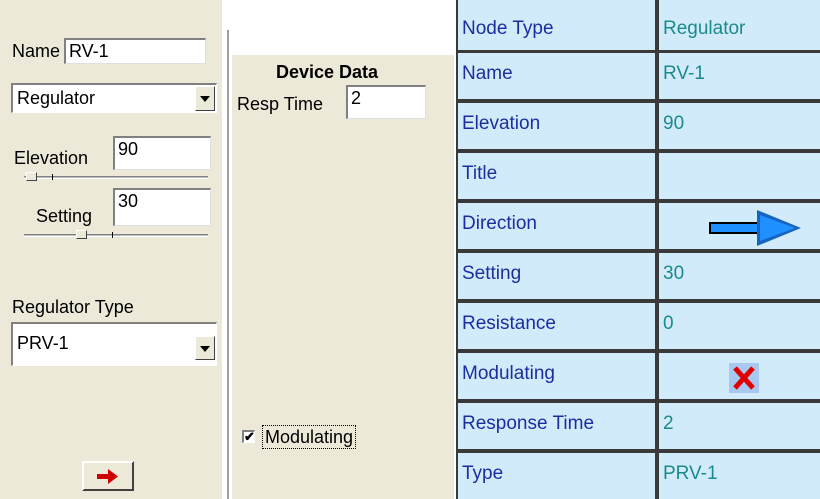 The width and height of the screenshot is (820, 499). I want to click on elevation-input: 90, so click(162, 153).